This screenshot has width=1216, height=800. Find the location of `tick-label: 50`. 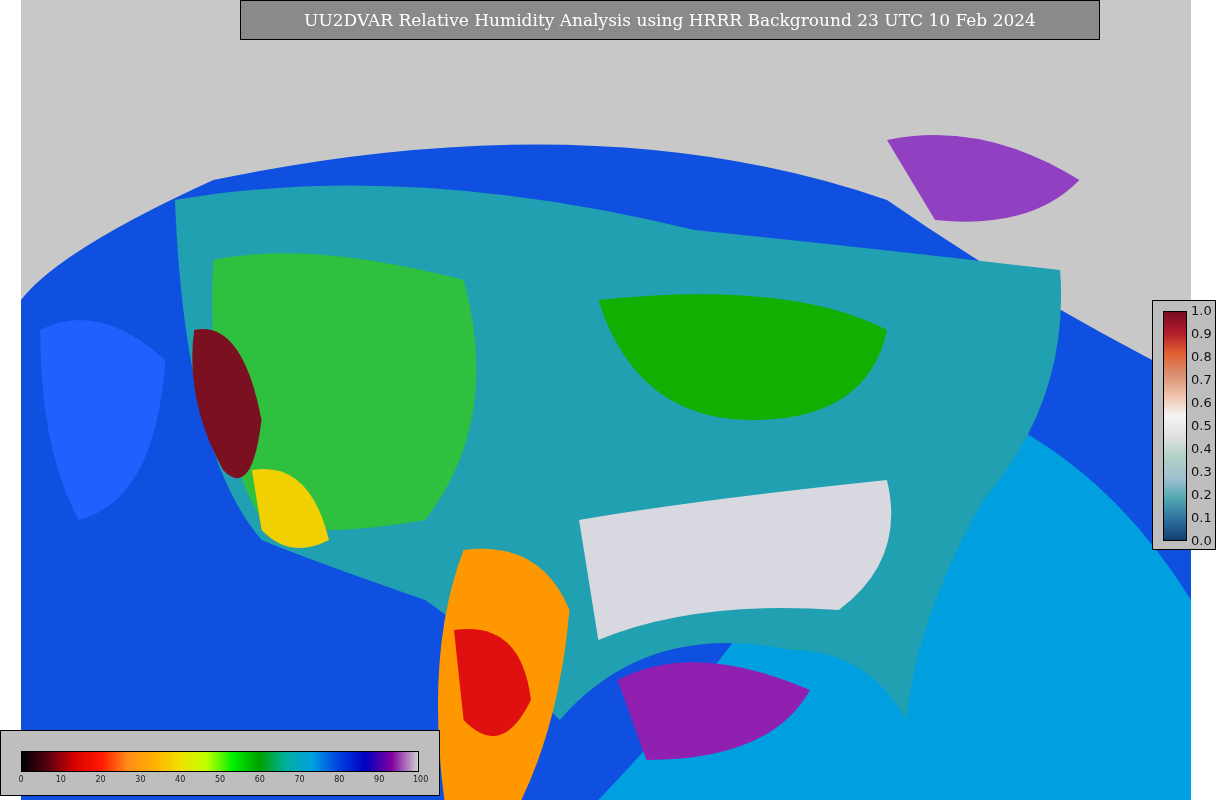

tick-label: 50 is located at coordinates (220, 779).